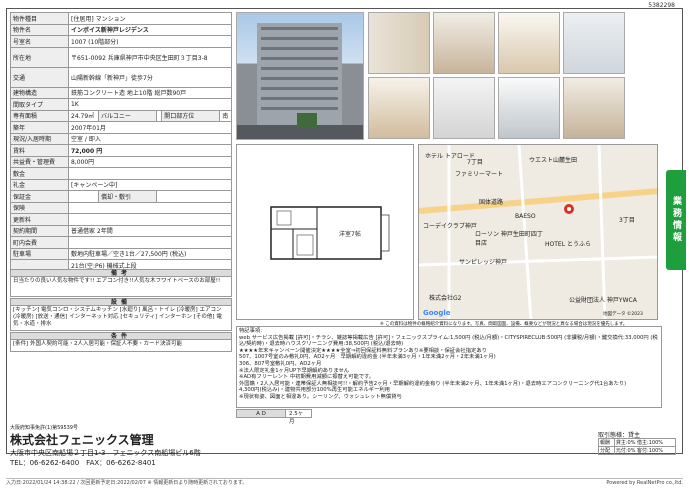 This screenshot has height=491, width=689. What do you see at coordinates (39, 18) in the screenshot?
I see `info-key: 物件種目` at bounding box center [39, 18].